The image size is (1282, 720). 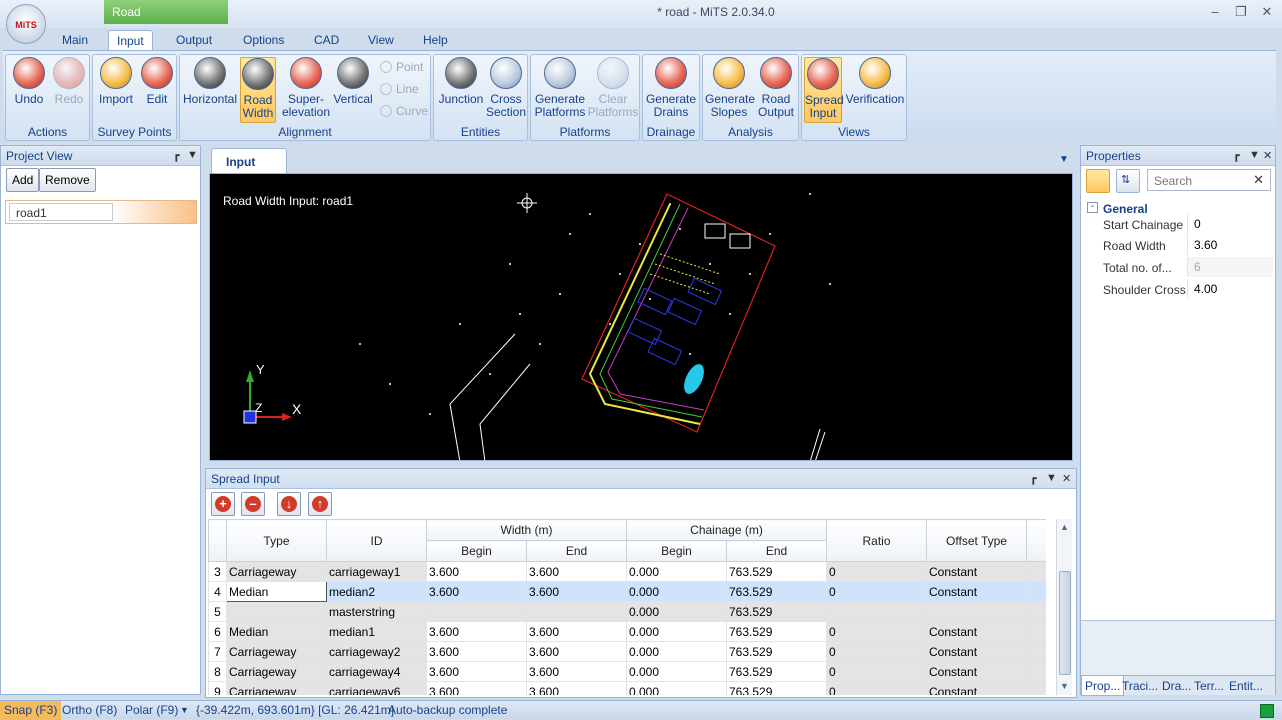 I want to click on cell-id: median2, so click(x=376, y=591).